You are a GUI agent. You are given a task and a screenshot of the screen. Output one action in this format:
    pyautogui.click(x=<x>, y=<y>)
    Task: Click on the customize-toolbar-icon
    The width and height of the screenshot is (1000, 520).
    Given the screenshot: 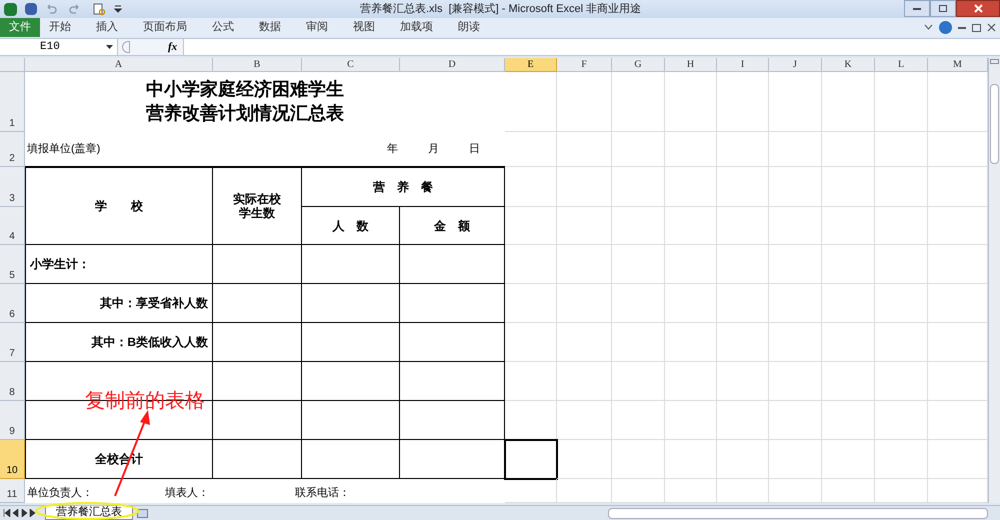 What is the action you would take?
    pyautogui.click(x=118, y=9)
    